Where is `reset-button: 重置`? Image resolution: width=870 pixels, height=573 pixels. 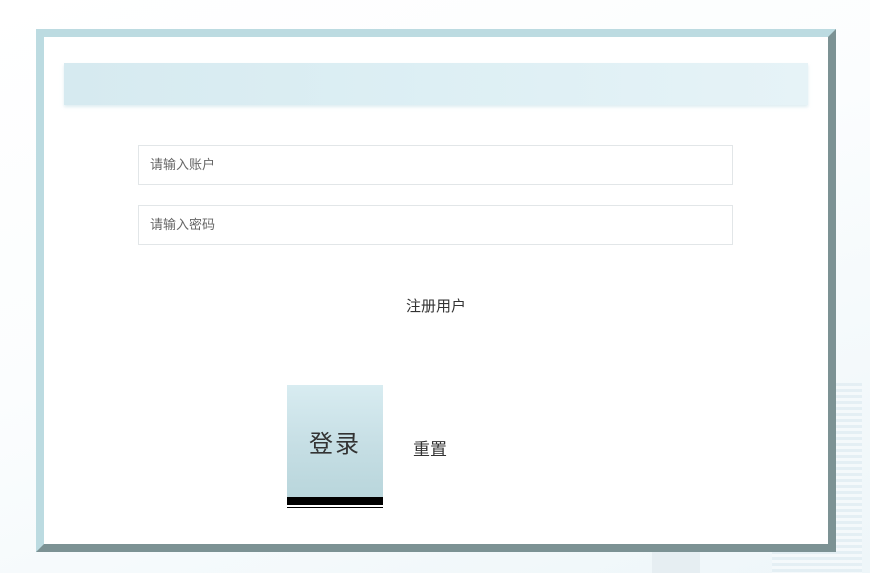 reset-button: 重置 is located at coordinates (430, 447).